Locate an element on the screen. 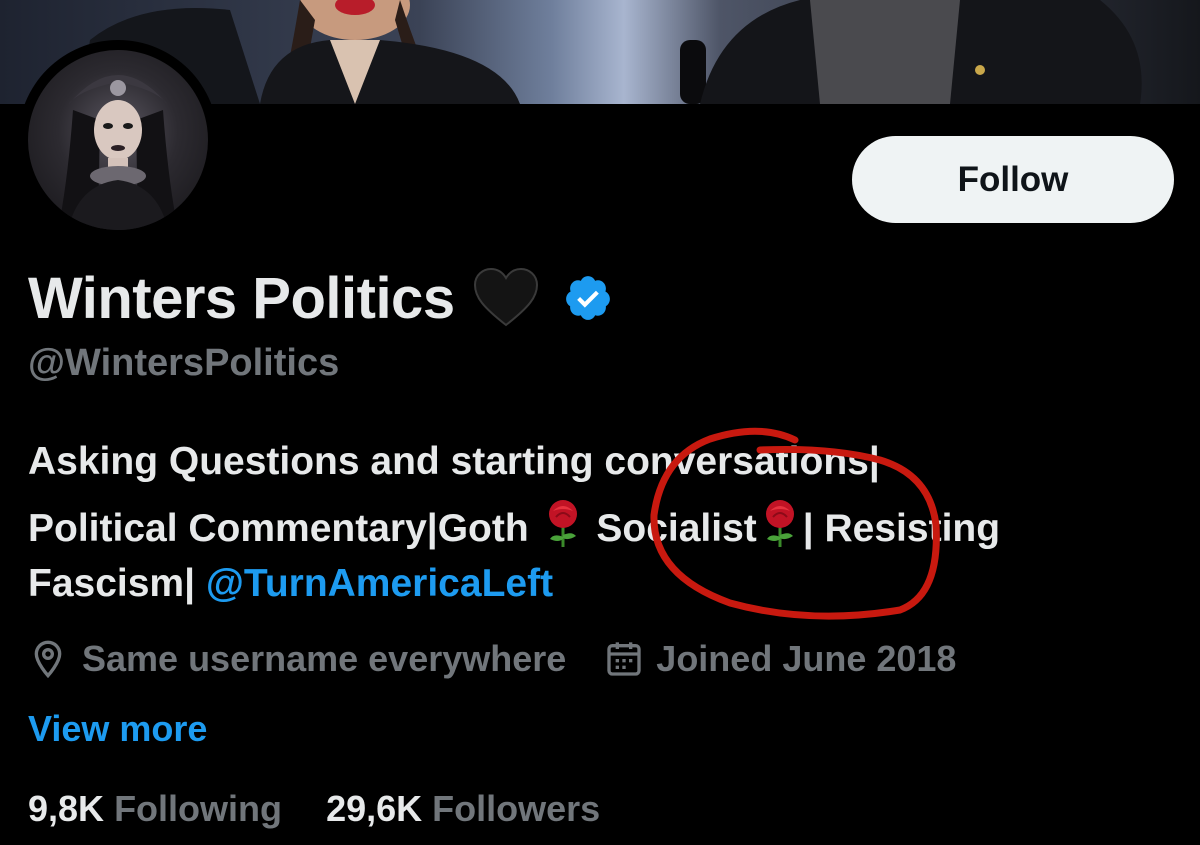  followers-label: Followers is located at coordinates (516, 808).